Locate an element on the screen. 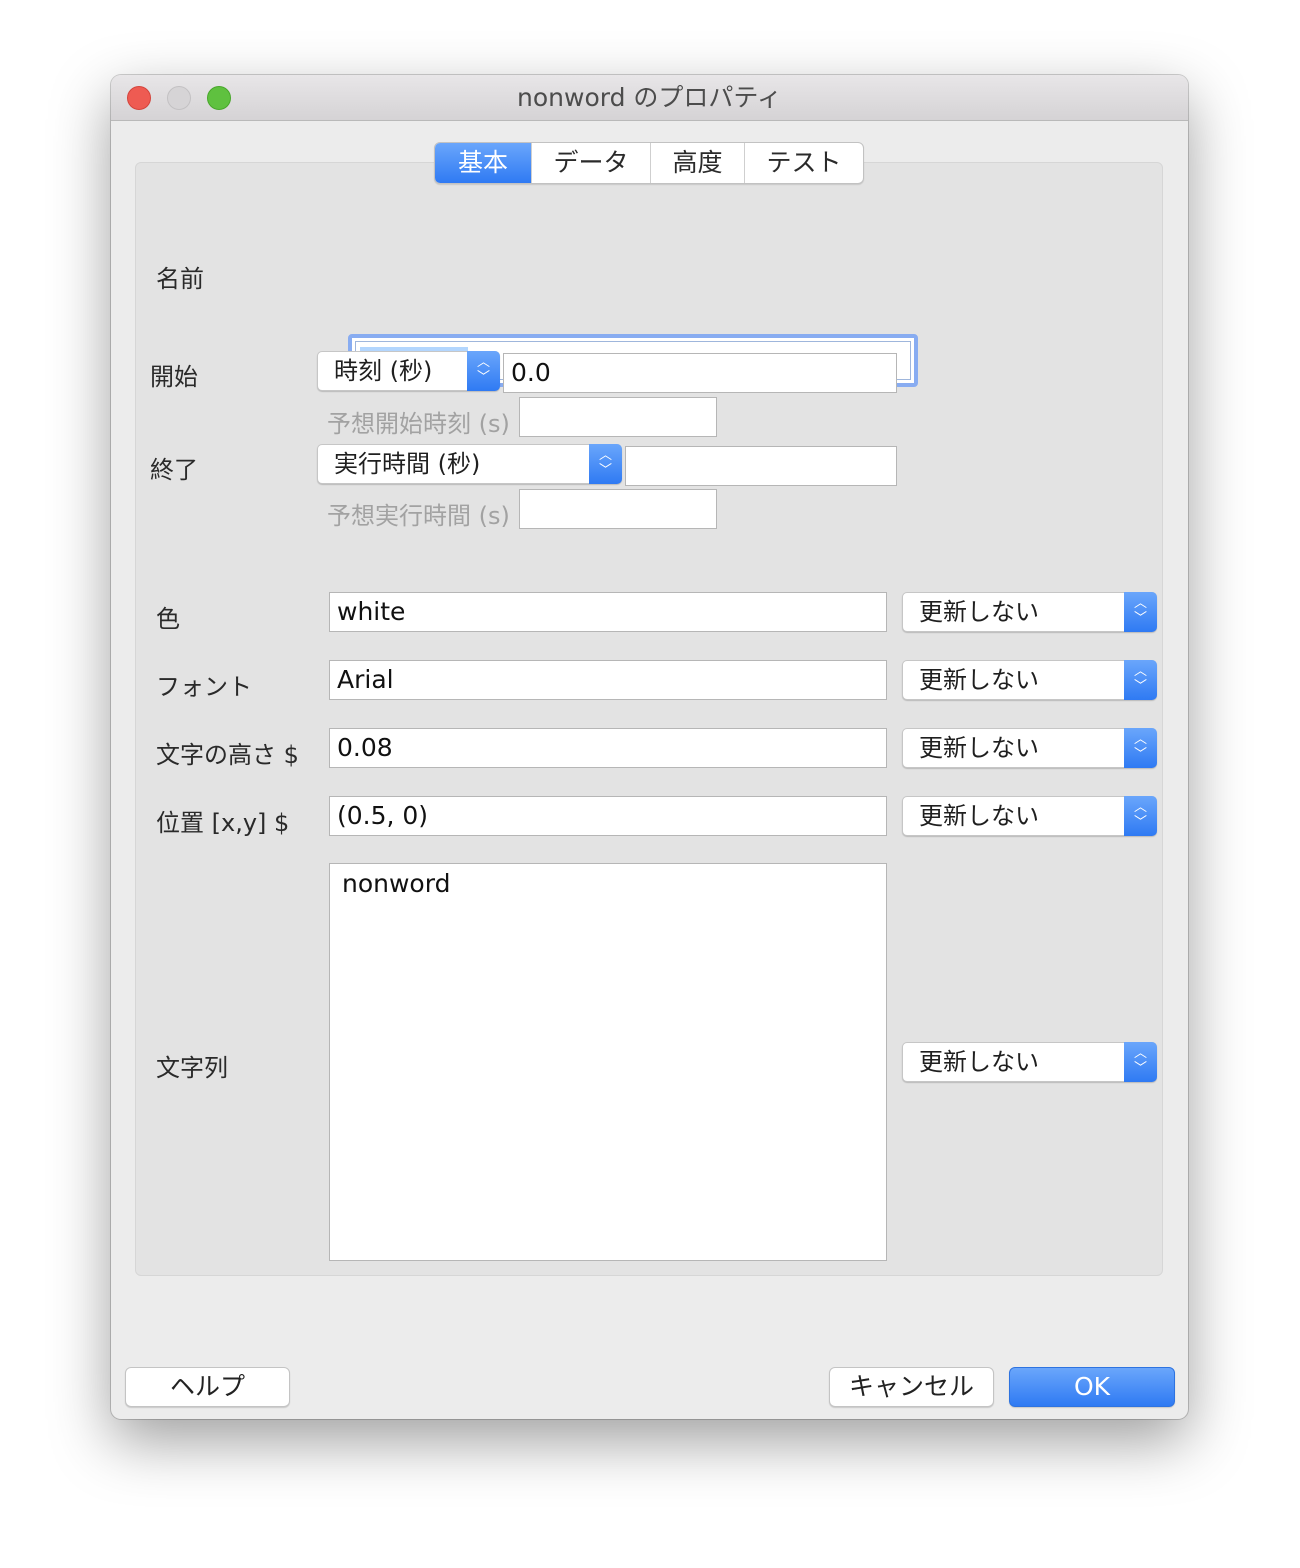  font-update-value: 更新しない is located at coordinates (979, 680).